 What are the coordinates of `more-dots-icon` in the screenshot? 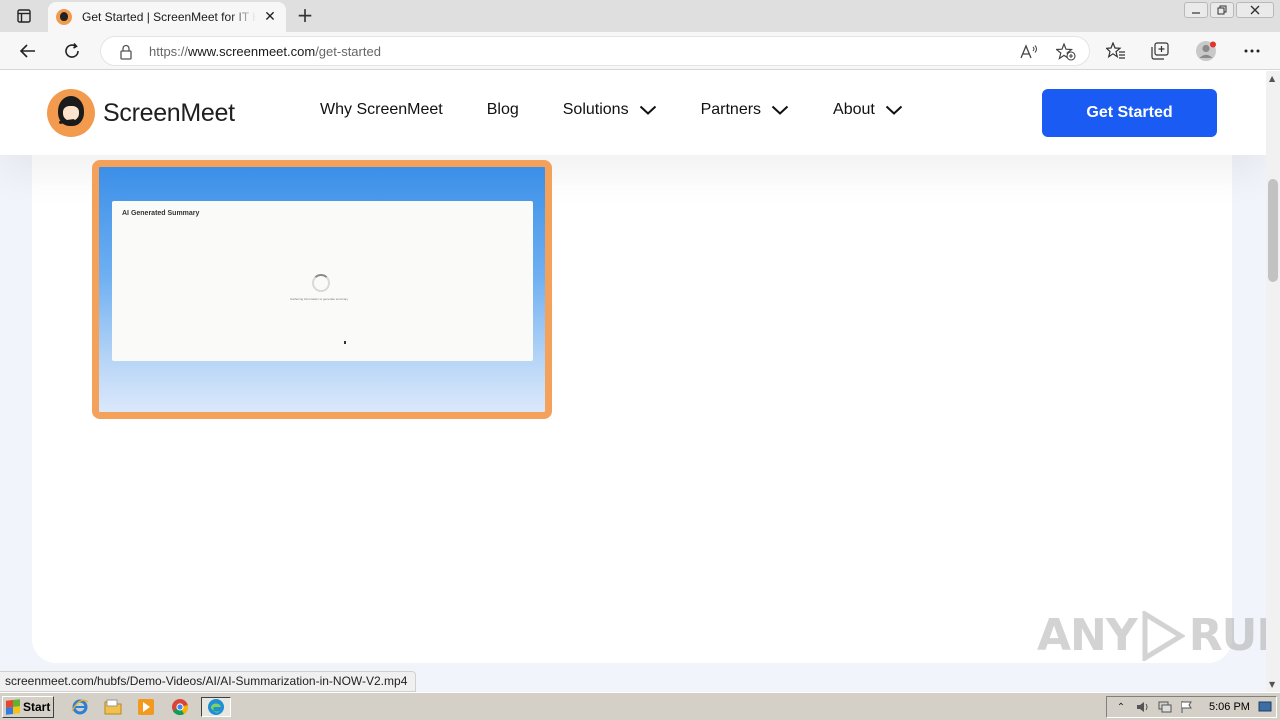 It's located at (1252, 51).